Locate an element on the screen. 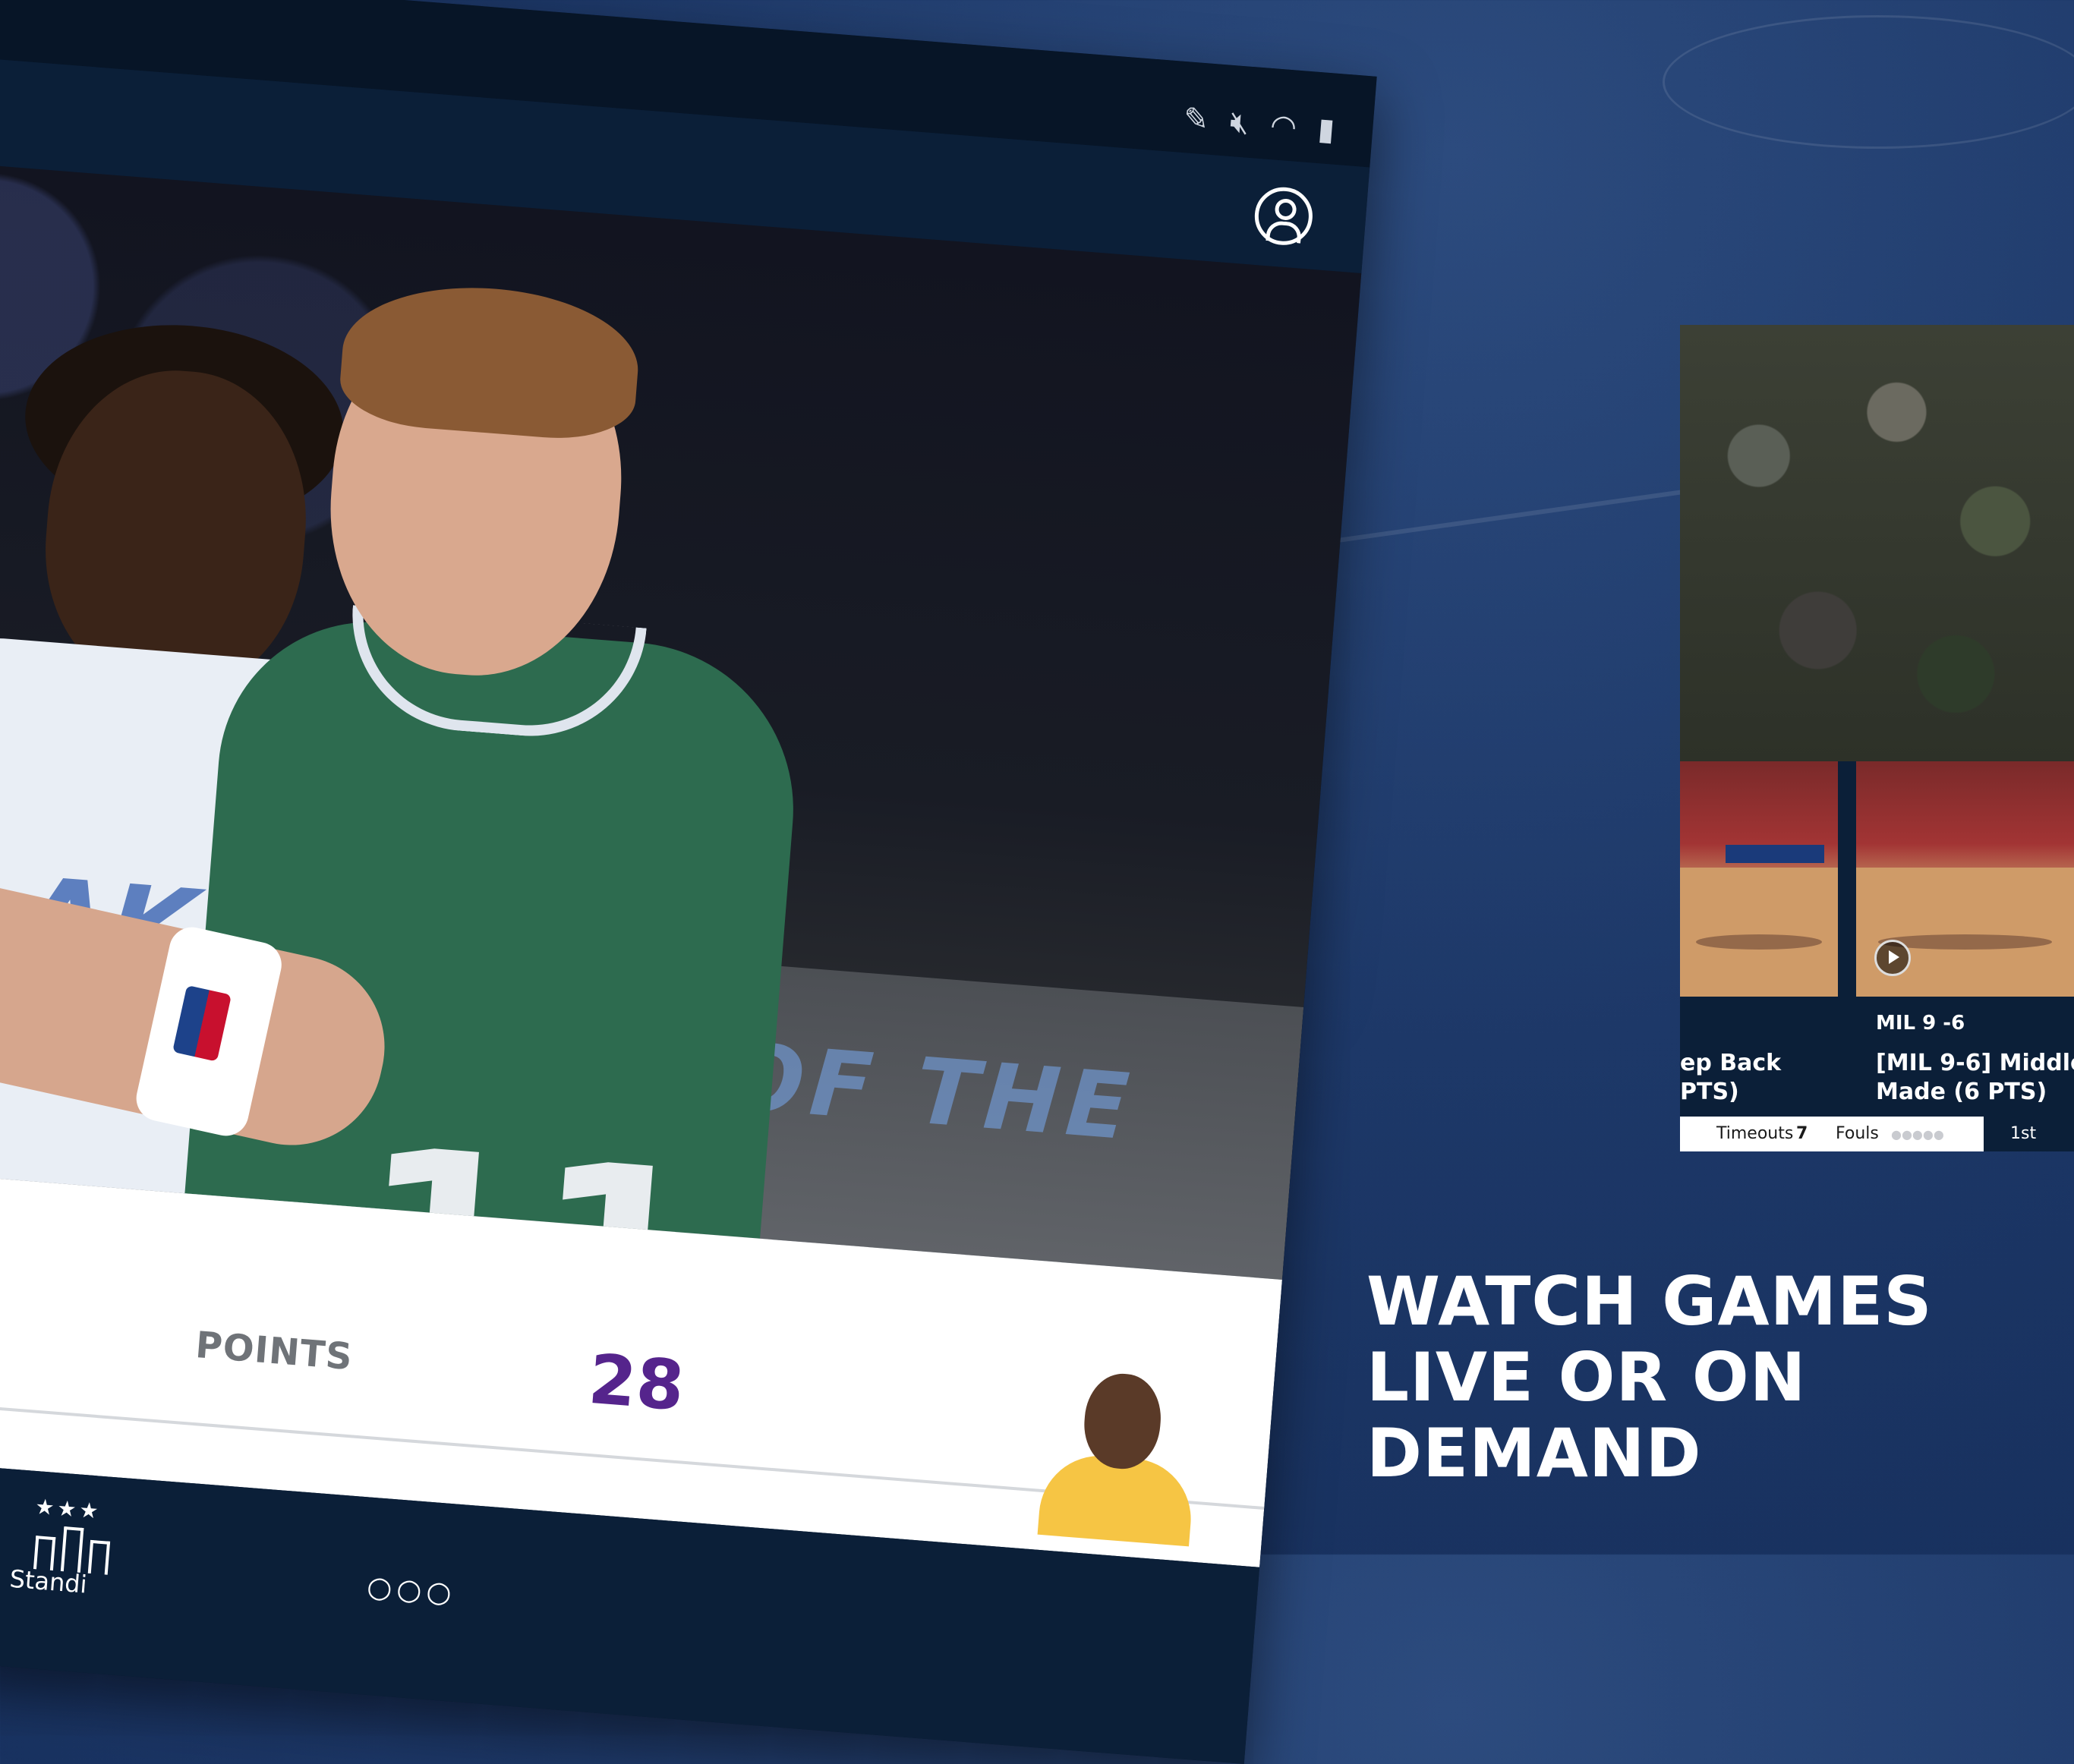  fouls-dots: ●●●●● is located at coordinates (1917, 1134).